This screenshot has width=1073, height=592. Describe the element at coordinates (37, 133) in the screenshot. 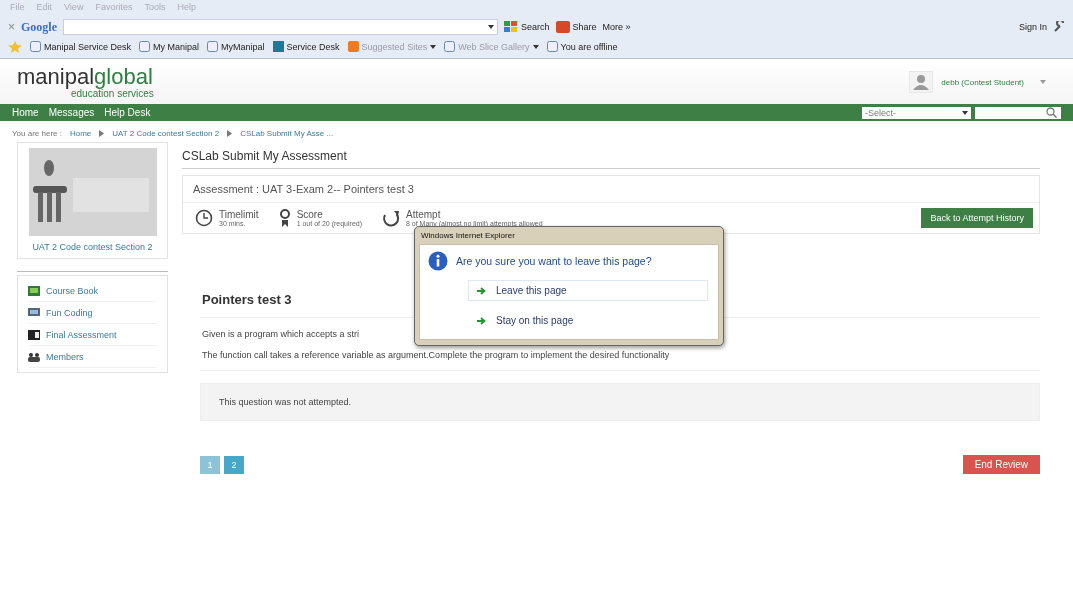

I see `breadcrumb-label: You are here :` at that location.